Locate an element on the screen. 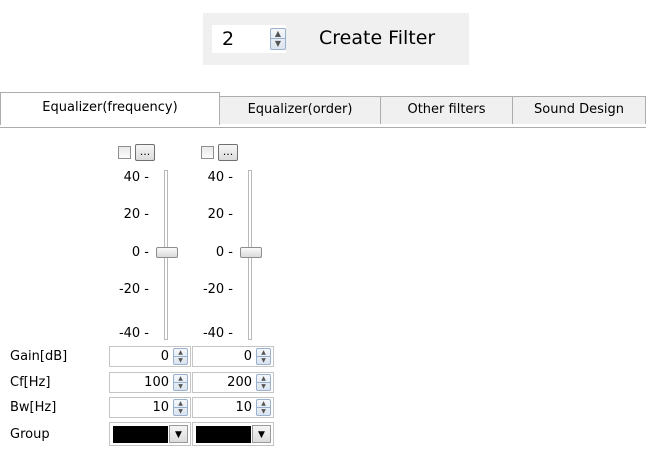 The height and width of the screenshot is (474, 646). tab-divider is located at coordinates (323, 127).